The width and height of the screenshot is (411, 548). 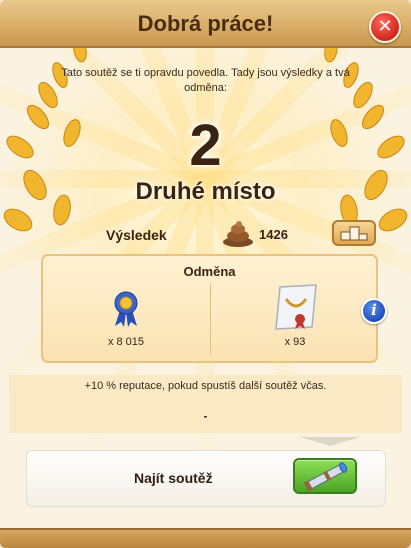 I want to click on bonus-value: -, so click(x=205, y=416).